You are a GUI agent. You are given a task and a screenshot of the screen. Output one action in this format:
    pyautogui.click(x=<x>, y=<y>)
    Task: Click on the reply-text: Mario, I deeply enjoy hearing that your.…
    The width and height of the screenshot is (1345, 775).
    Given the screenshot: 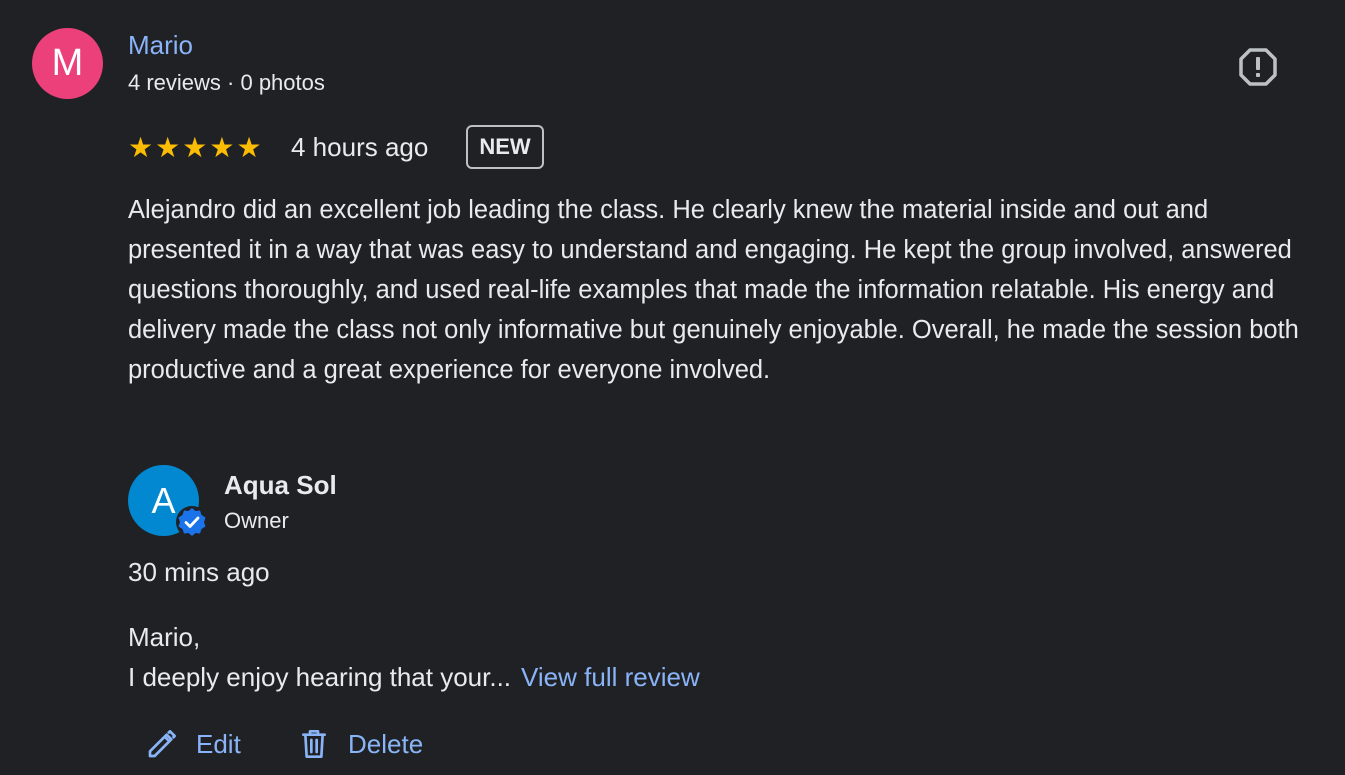 What is the action you would take?
    pyautogui.click(x=414, y=657)
    